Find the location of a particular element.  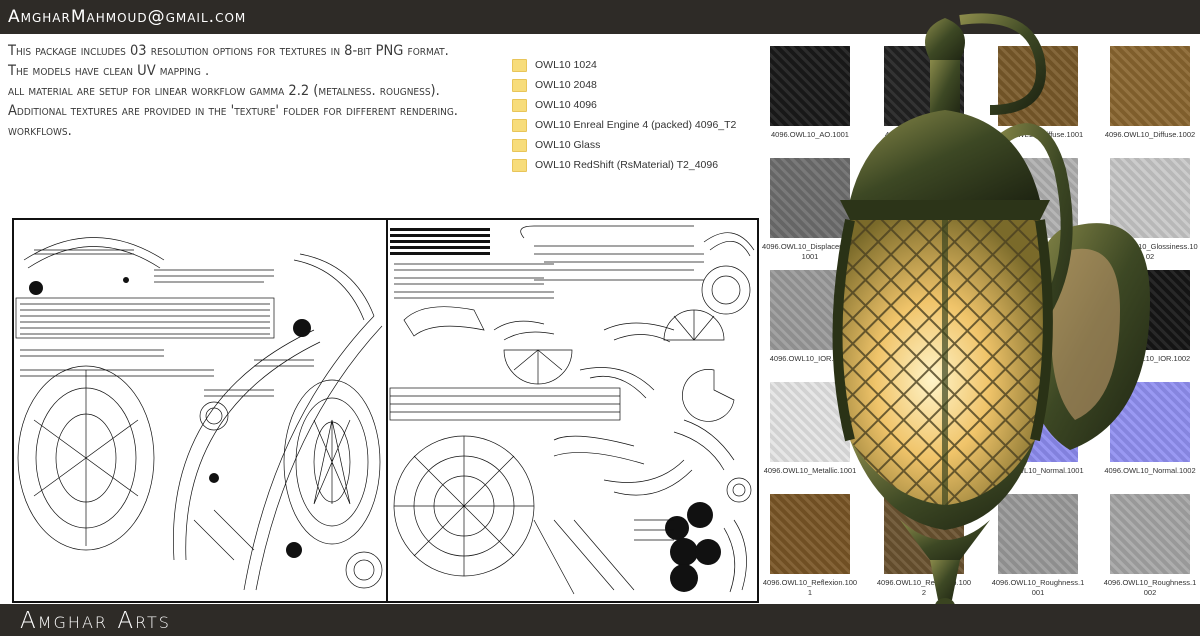

texture-label: 4096.OWL10_Normal.1002 is located at coordinates (1150, 470).